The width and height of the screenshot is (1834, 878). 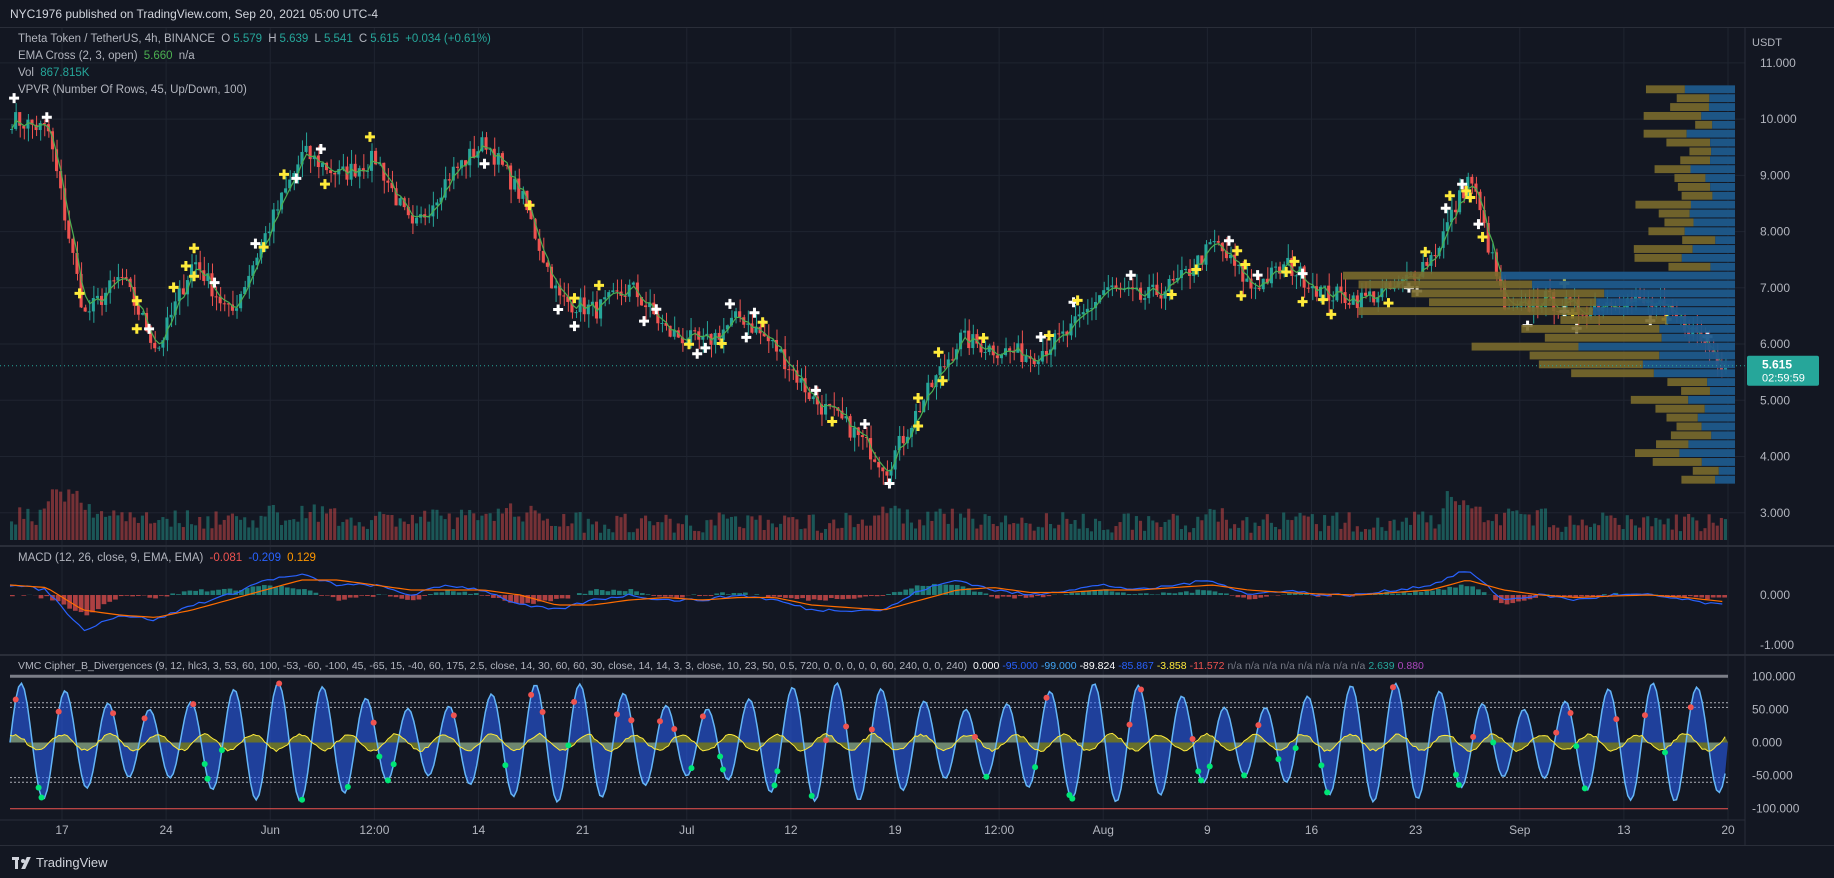 What do you see at coordinates (116, 39) in the screenshot?
I see `symbol-label: Theta Token / TetherUS, 4h, BINANCE` at bounding box center [116, 39].